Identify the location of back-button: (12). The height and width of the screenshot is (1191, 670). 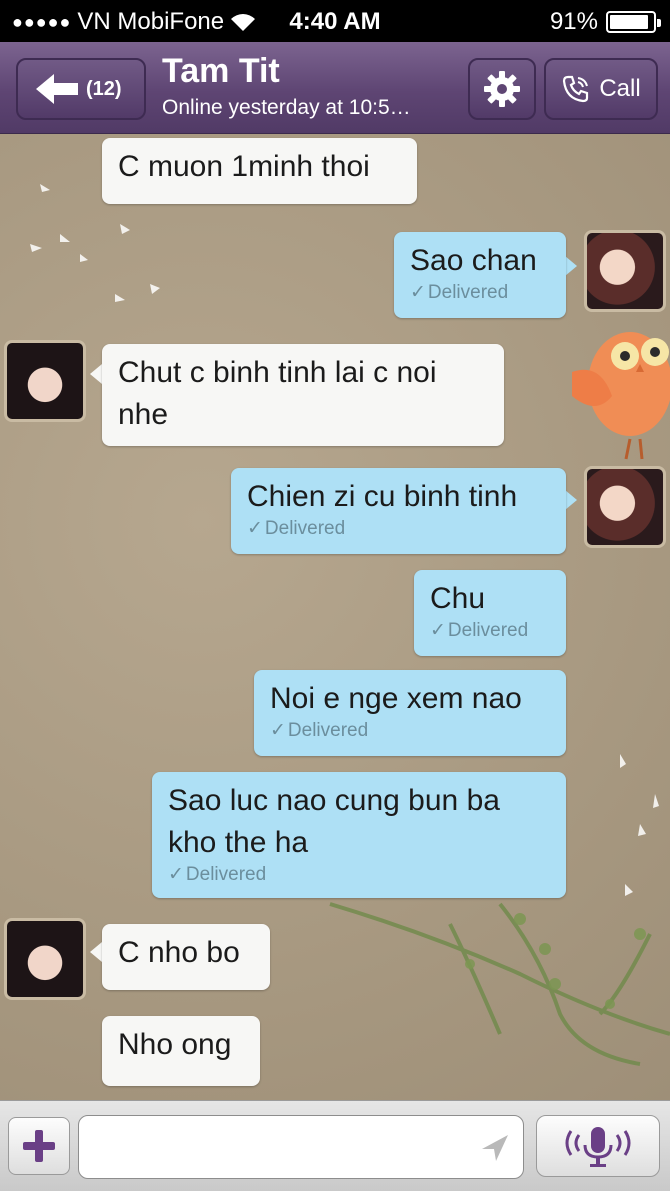
(81, 89).